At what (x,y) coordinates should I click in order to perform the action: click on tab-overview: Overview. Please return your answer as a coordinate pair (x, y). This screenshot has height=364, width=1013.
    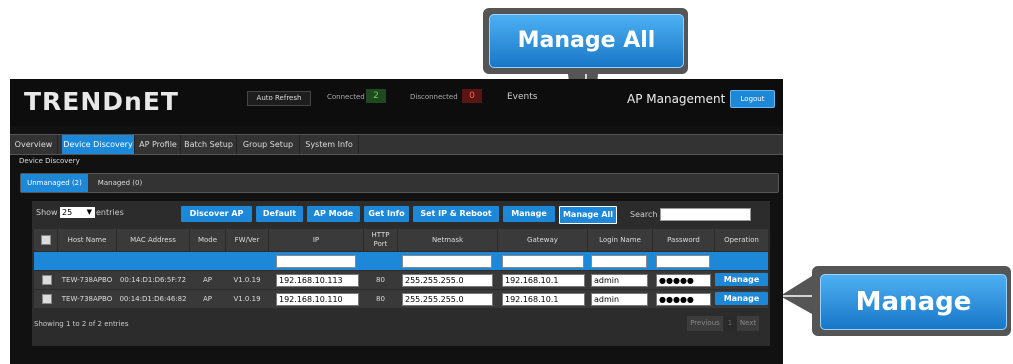
    Looking at the image, I should click on (34, 144).